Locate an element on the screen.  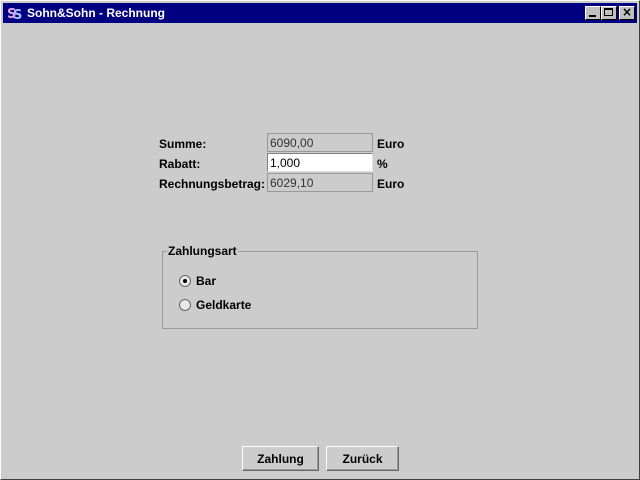
zurueck-button: Zurück is located at coordinates (362, 458).